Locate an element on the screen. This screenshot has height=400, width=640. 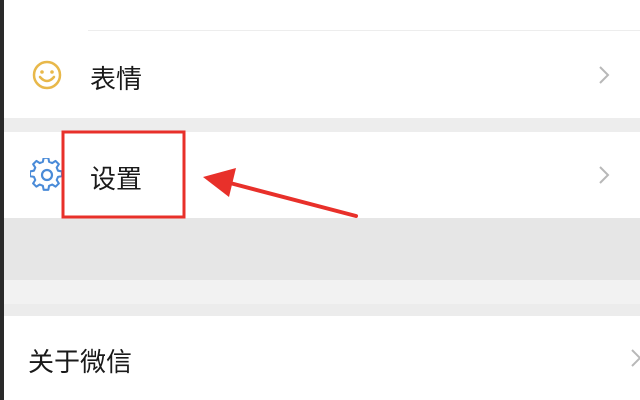
red-arrow-icon is located at coordinates (280, 193).